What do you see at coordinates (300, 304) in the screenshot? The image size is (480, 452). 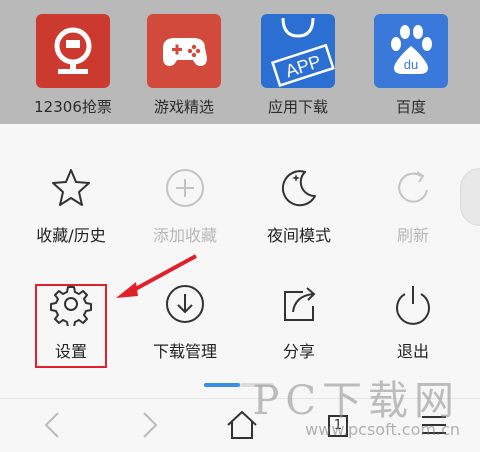 I see `share-icon` at bounding box center [300, 304].